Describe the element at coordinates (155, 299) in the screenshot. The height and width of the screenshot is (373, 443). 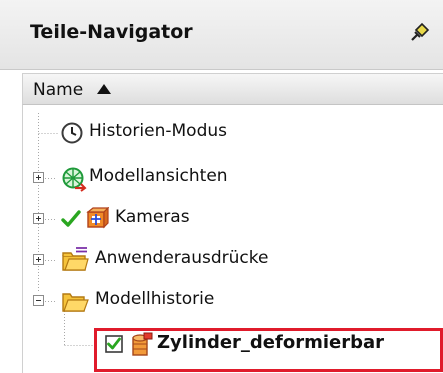
I see `tree-item-label: Modellhistorie` at that location.